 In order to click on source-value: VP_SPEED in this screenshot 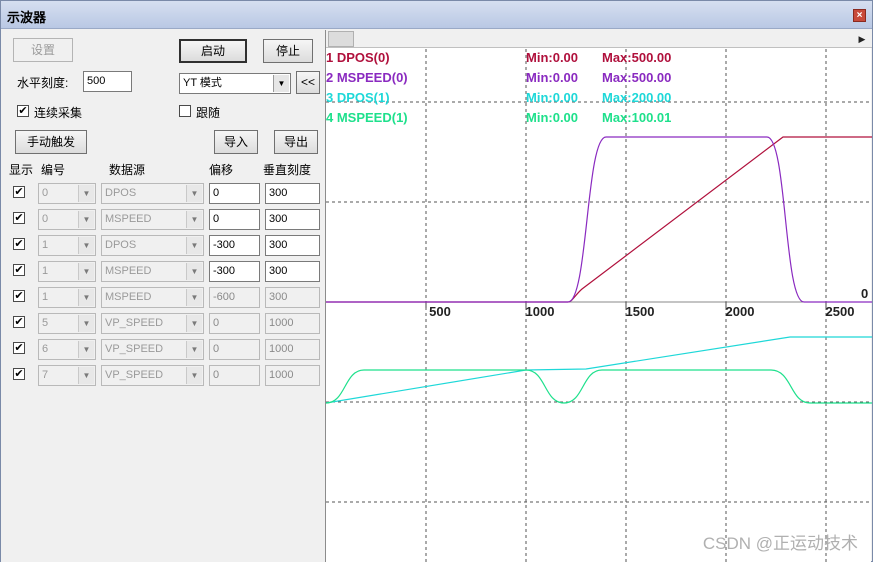, I will do `click(134, 349)`.